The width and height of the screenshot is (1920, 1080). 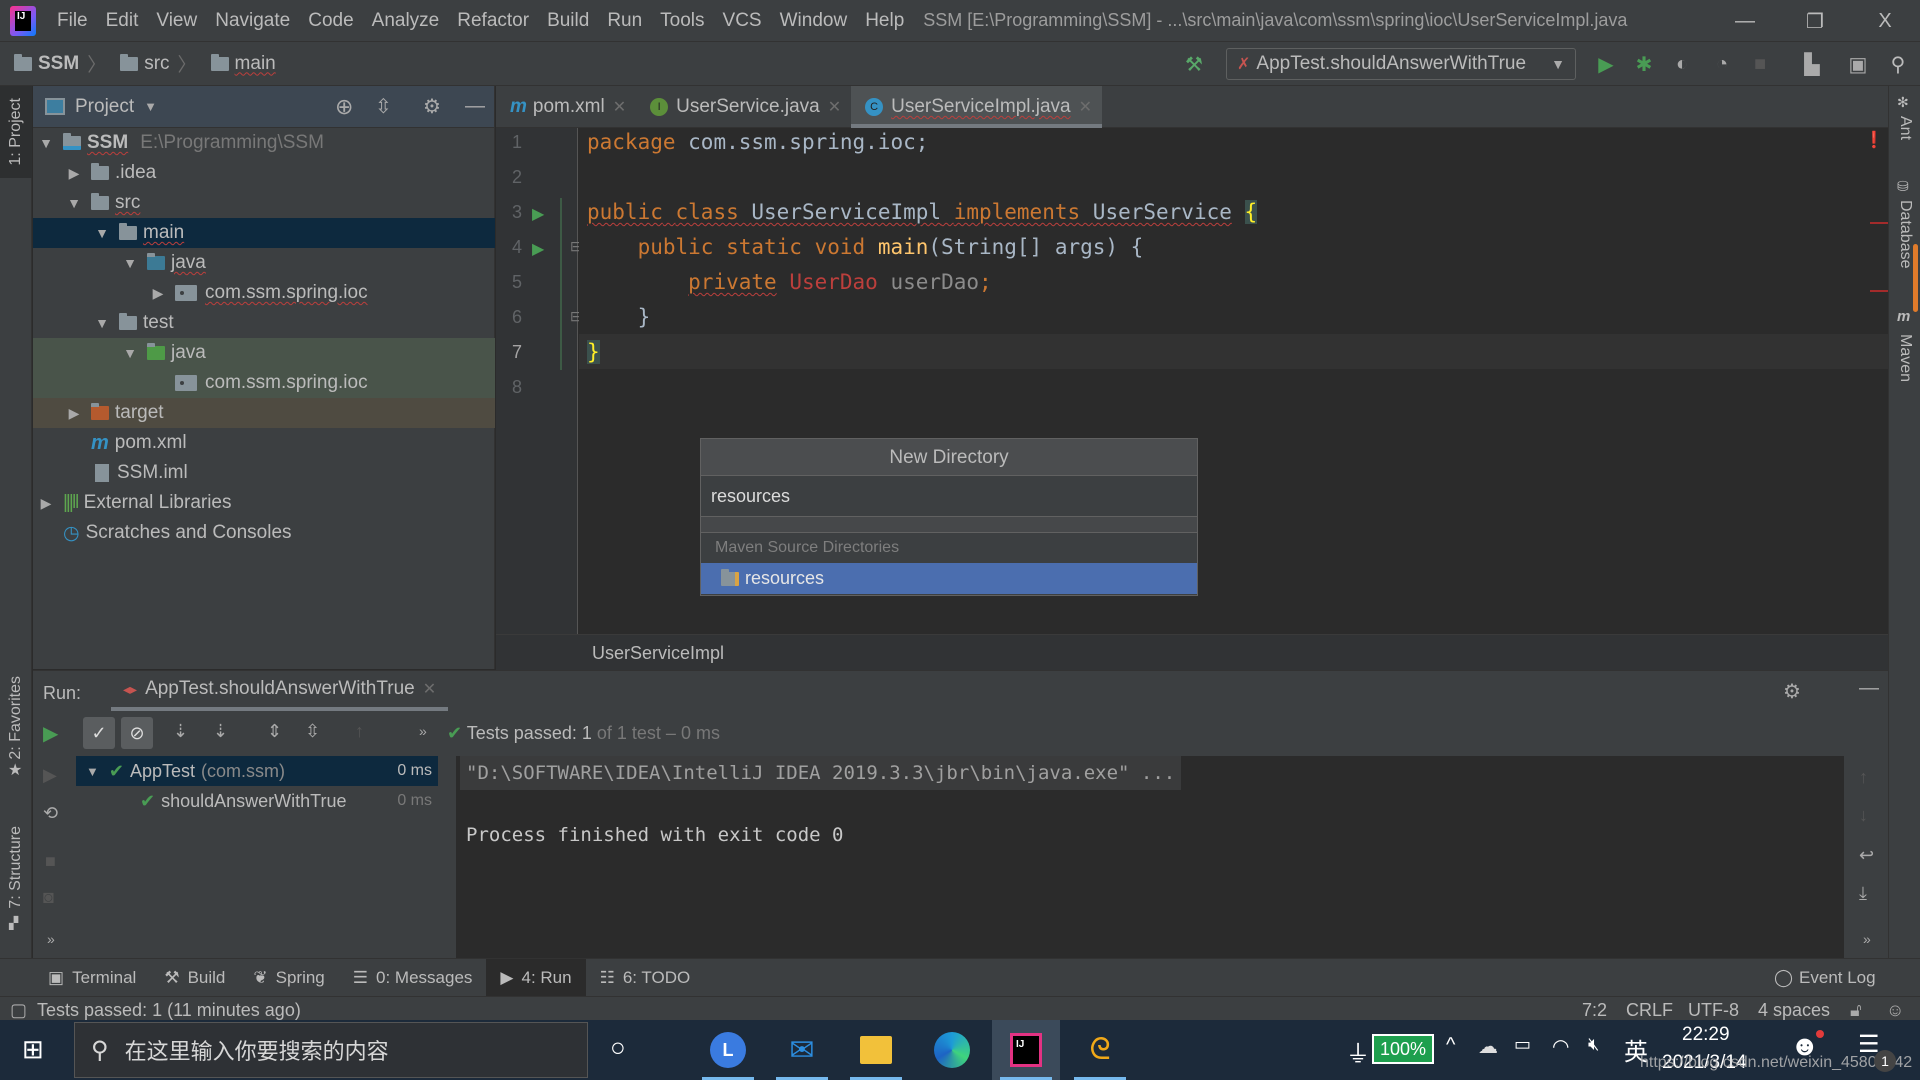 I want to click on tree-item-test: ▼ test, so click(x=264, y=323).